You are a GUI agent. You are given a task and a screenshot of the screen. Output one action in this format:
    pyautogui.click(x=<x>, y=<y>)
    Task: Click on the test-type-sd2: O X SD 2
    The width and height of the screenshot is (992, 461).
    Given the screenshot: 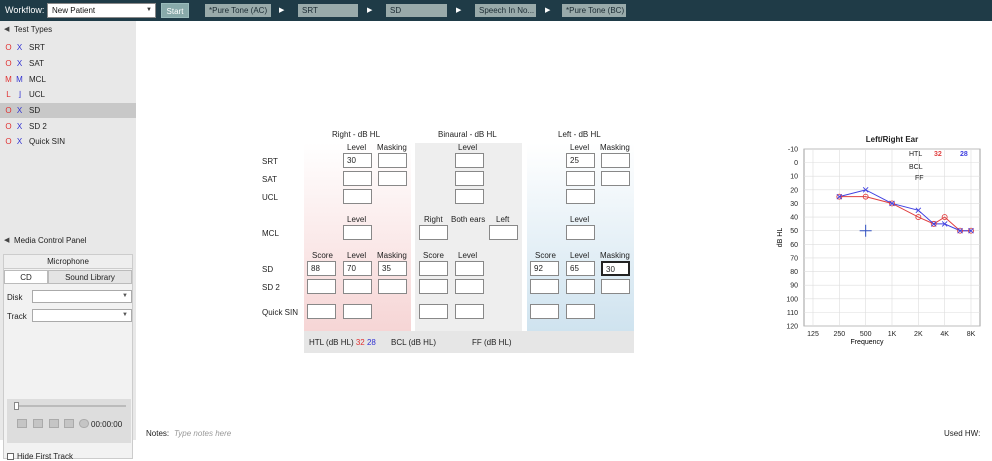 What is the action you would take?
    pyautogui.click(x=68, y=126)
    